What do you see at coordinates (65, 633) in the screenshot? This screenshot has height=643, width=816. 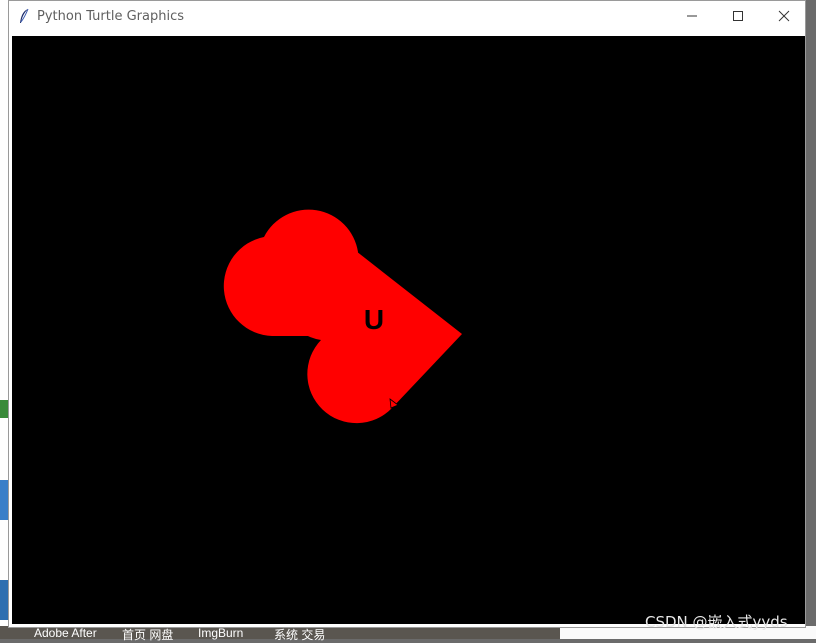 I see `taskbar-item: Adobe After` at bounding box center [65, 633].